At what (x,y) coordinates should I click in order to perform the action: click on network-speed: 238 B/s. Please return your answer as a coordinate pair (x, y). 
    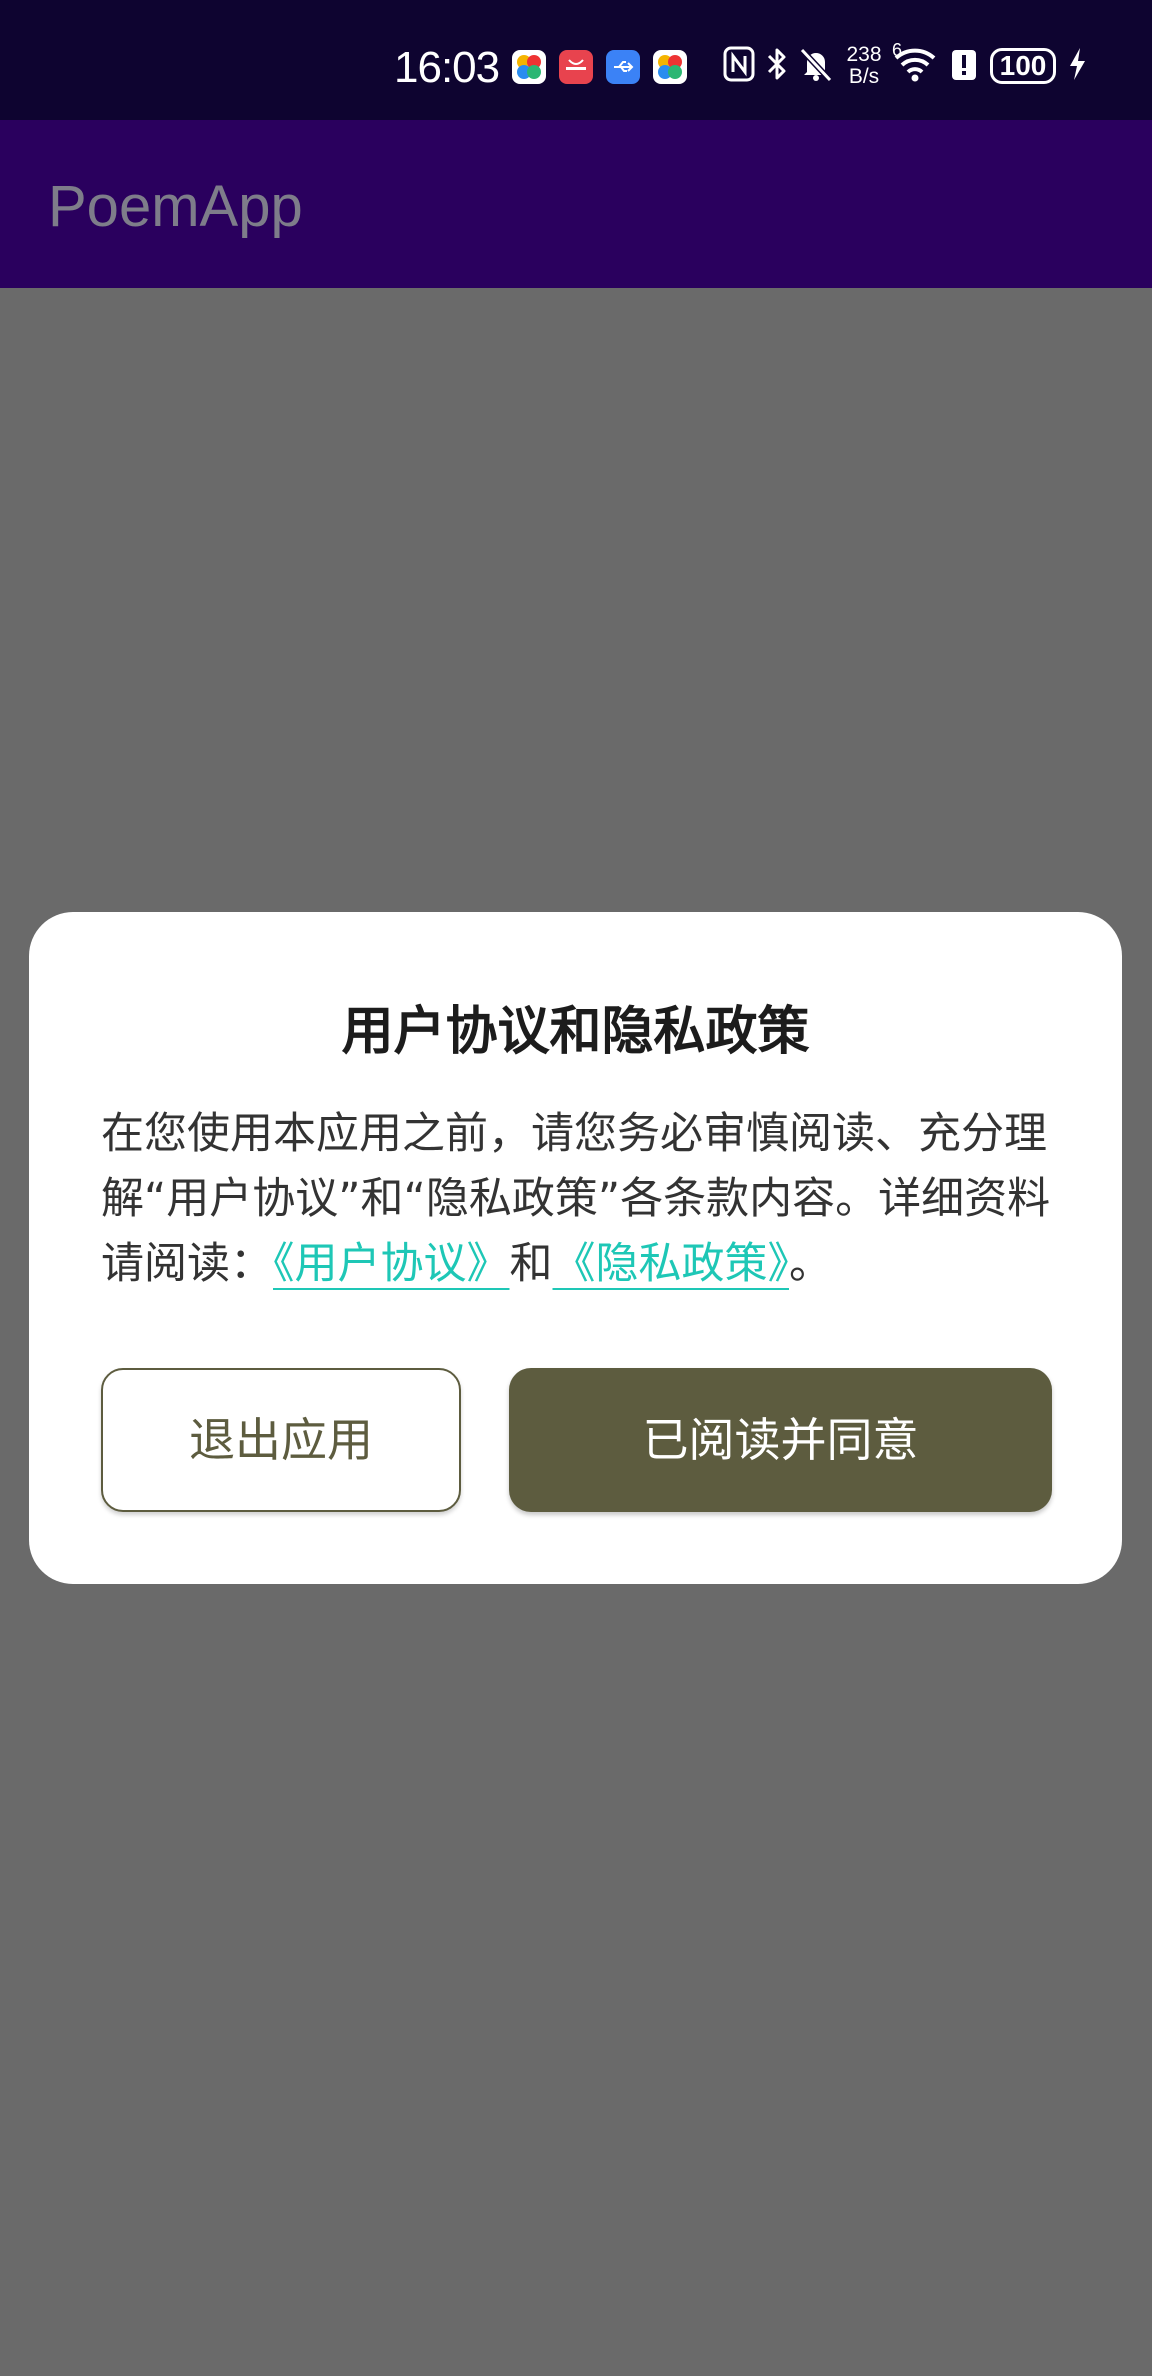
    Looking at the image, I should click on (864, 66).